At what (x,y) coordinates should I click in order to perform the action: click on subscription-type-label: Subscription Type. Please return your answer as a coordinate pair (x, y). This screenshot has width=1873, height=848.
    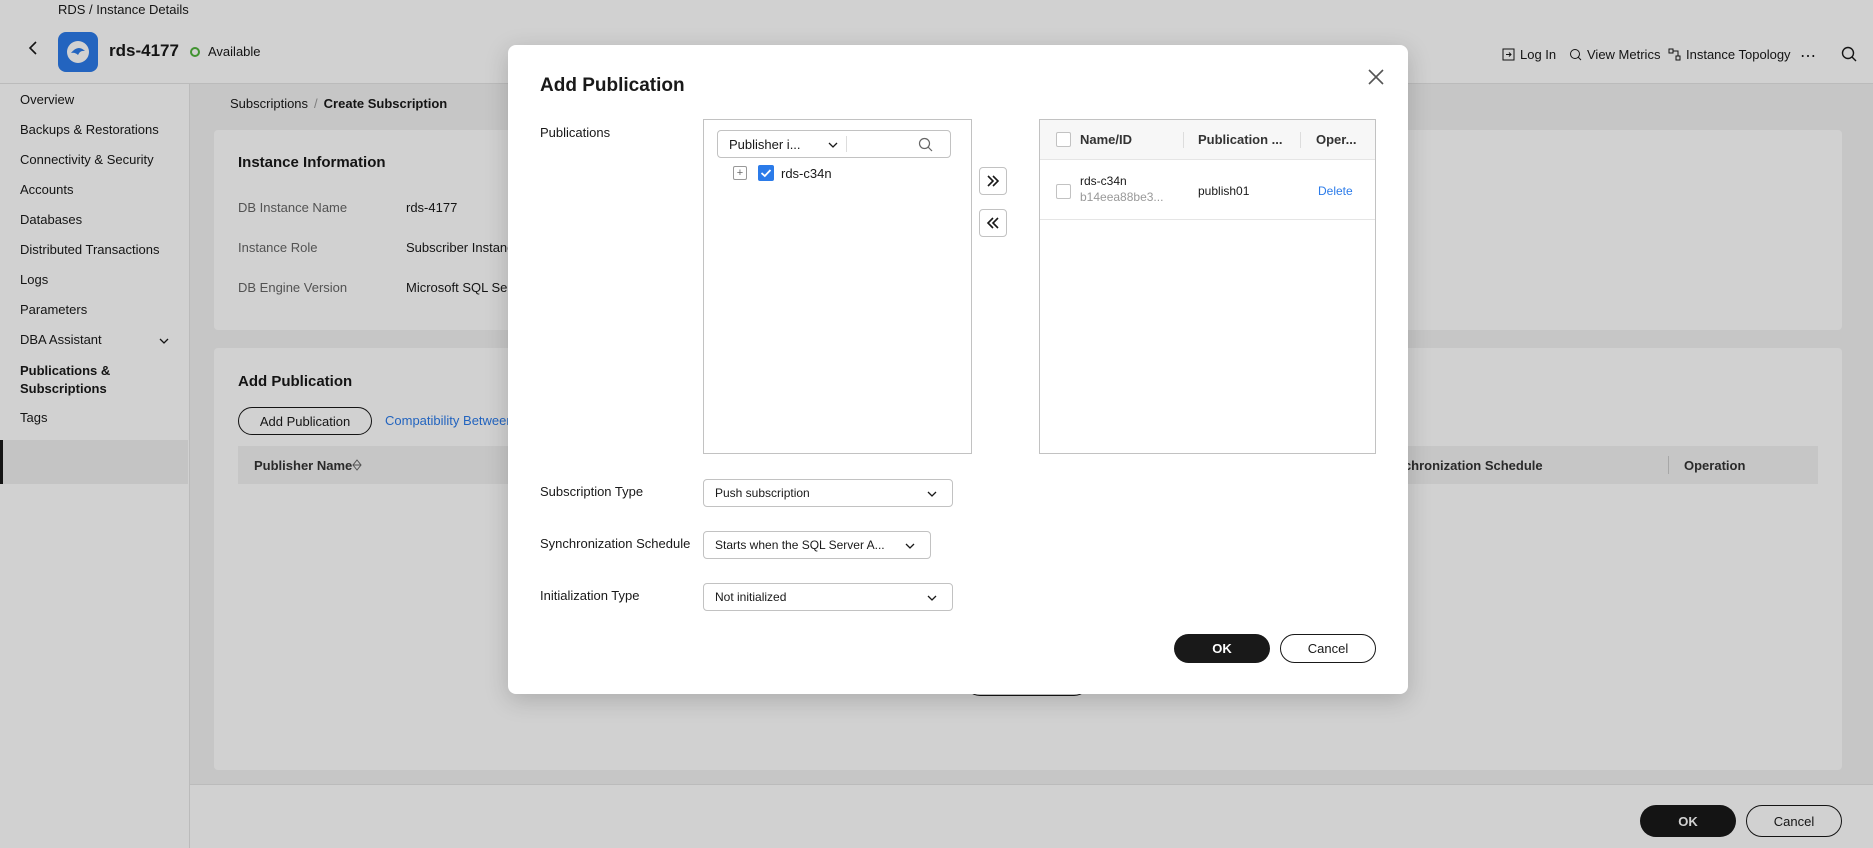
    Looking at the image, I should click on (592, 491).